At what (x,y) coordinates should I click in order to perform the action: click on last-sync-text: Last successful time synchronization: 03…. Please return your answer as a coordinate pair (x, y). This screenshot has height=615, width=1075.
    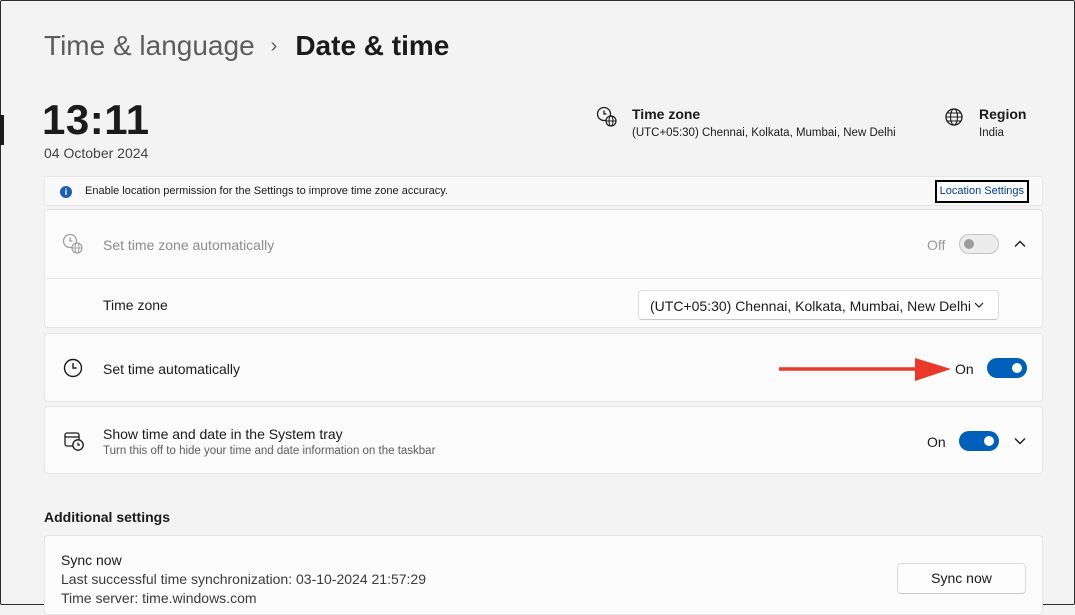
    Looking at the image, I should click on (243, 579).